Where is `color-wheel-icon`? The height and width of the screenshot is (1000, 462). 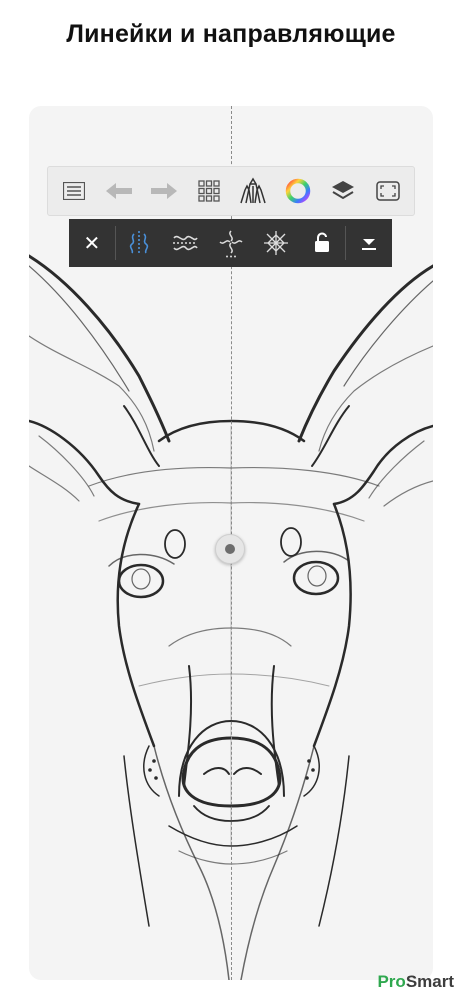
color-wheel-icon is located at coordinates (298, 191).